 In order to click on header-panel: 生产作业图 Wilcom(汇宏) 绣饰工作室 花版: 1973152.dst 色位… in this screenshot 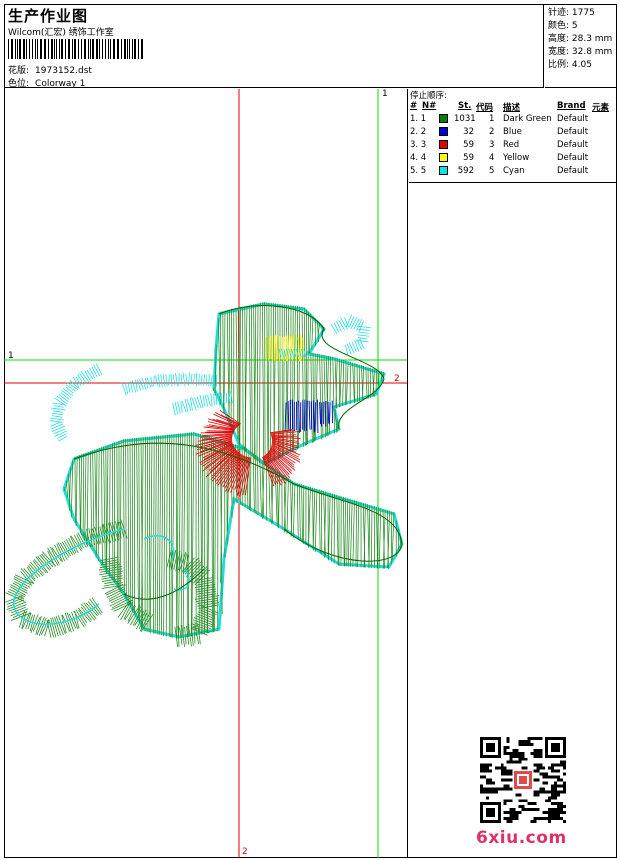, I will do `click(274, 46)`.